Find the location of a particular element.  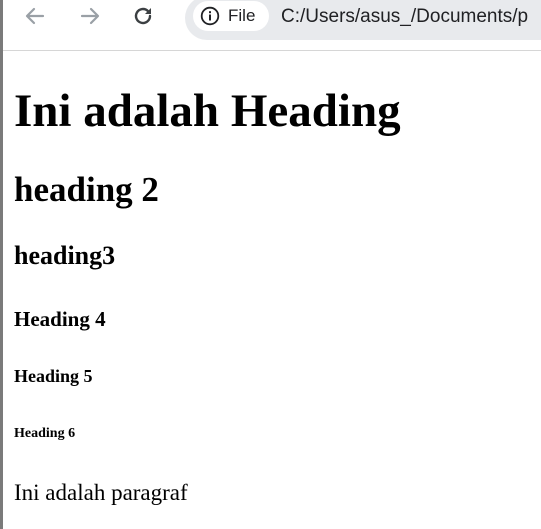

arrow-right-icon is located at coordinates (90, 16).